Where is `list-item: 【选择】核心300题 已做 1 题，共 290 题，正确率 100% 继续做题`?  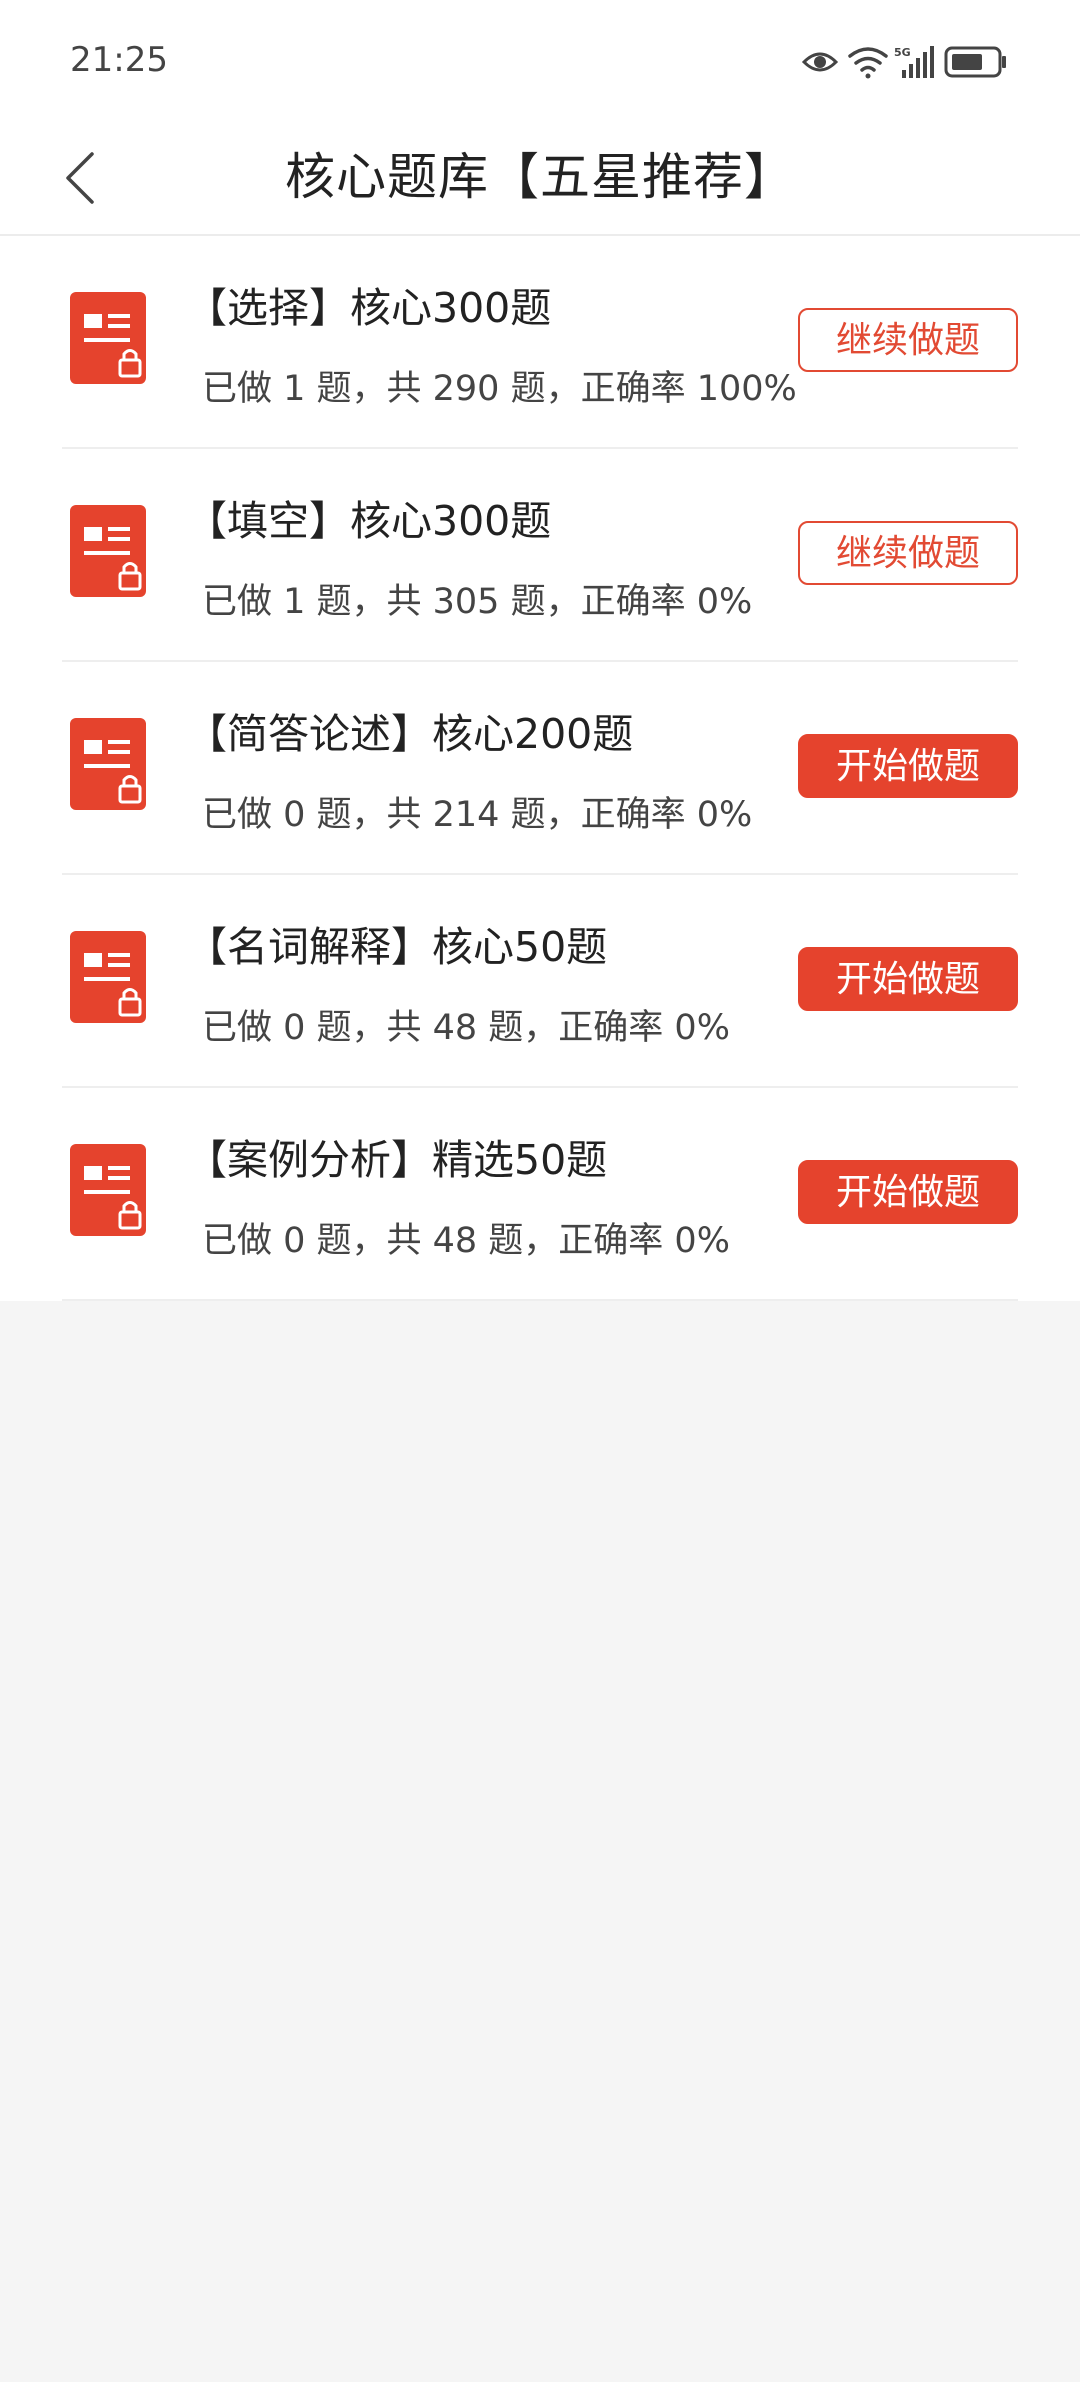
list-item: 【选择】核心300题 已做 1 题，共 290 题，正确率 100% 继续做题 is located at coordinates (540, 342).